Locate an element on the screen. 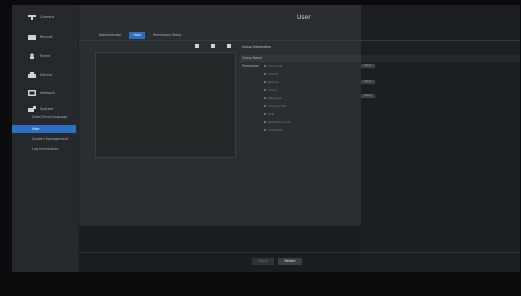 This screenshot has width=521, height=296. permission-item: Backup is located at coordinates (271, 82).